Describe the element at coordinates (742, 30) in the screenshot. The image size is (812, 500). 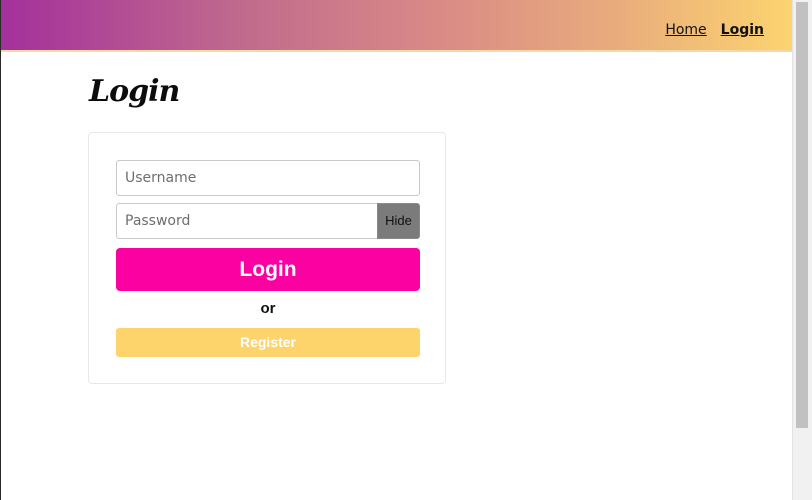
I see `nav-link-login: Login` at that location.